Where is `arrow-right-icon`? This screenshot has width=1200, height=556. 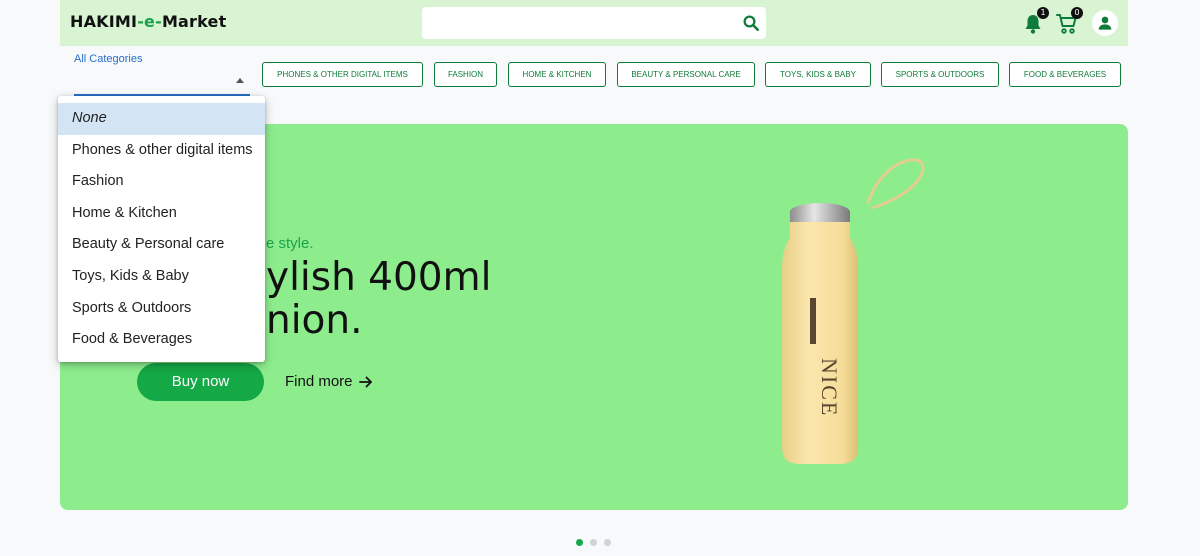 arrow-right-icon is located at coordinates (366, 382).